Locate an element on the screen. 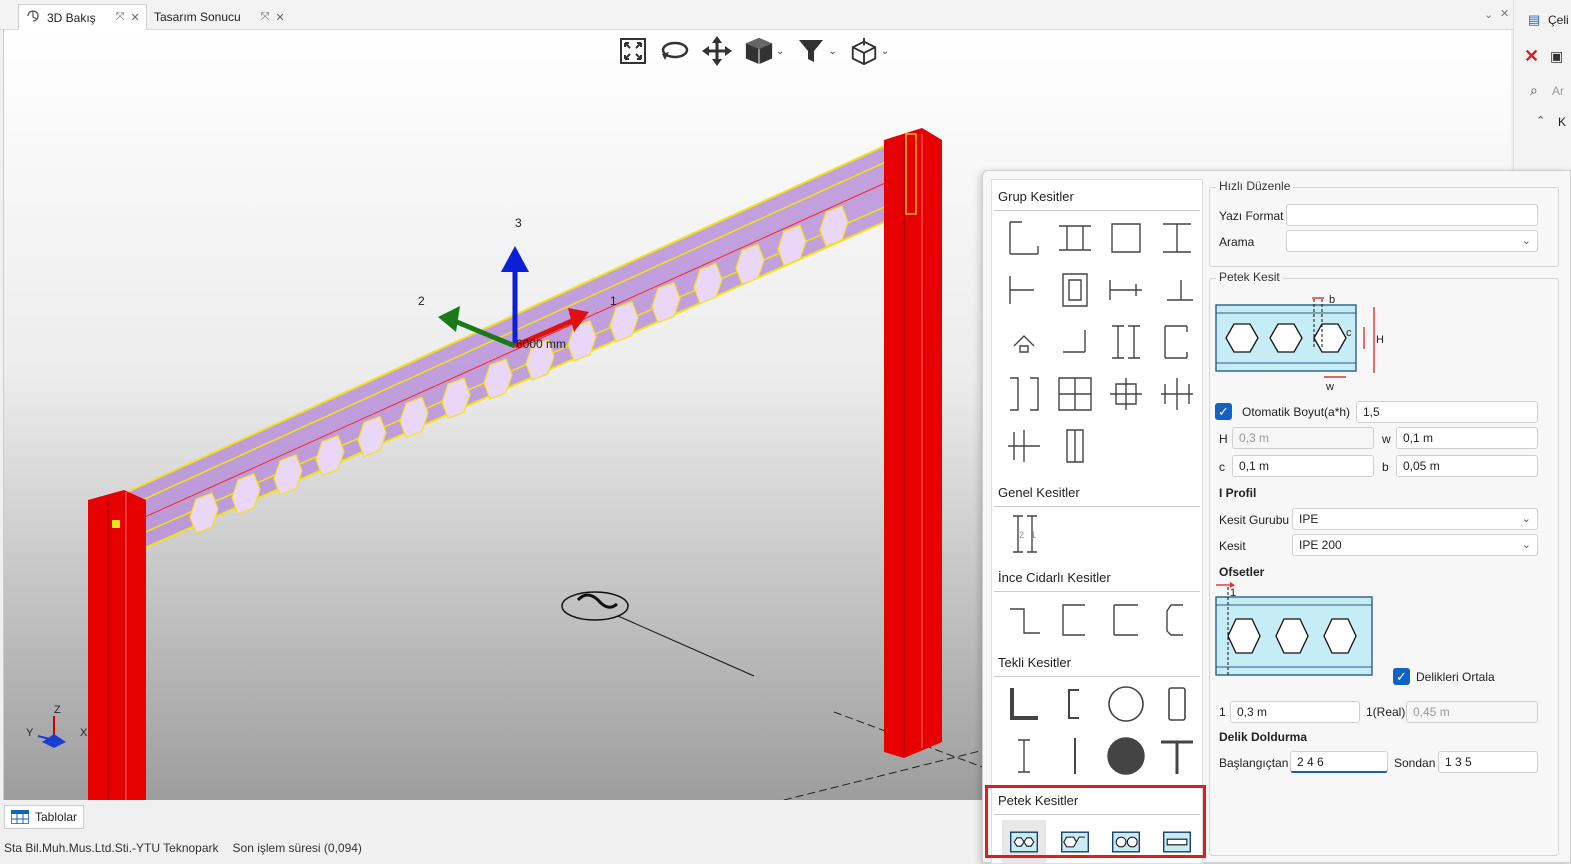 This screenshot has width=1571, height=864. view-toolbar: ⌄ ⌄ ⌄ is located at coordinates (753, 51).